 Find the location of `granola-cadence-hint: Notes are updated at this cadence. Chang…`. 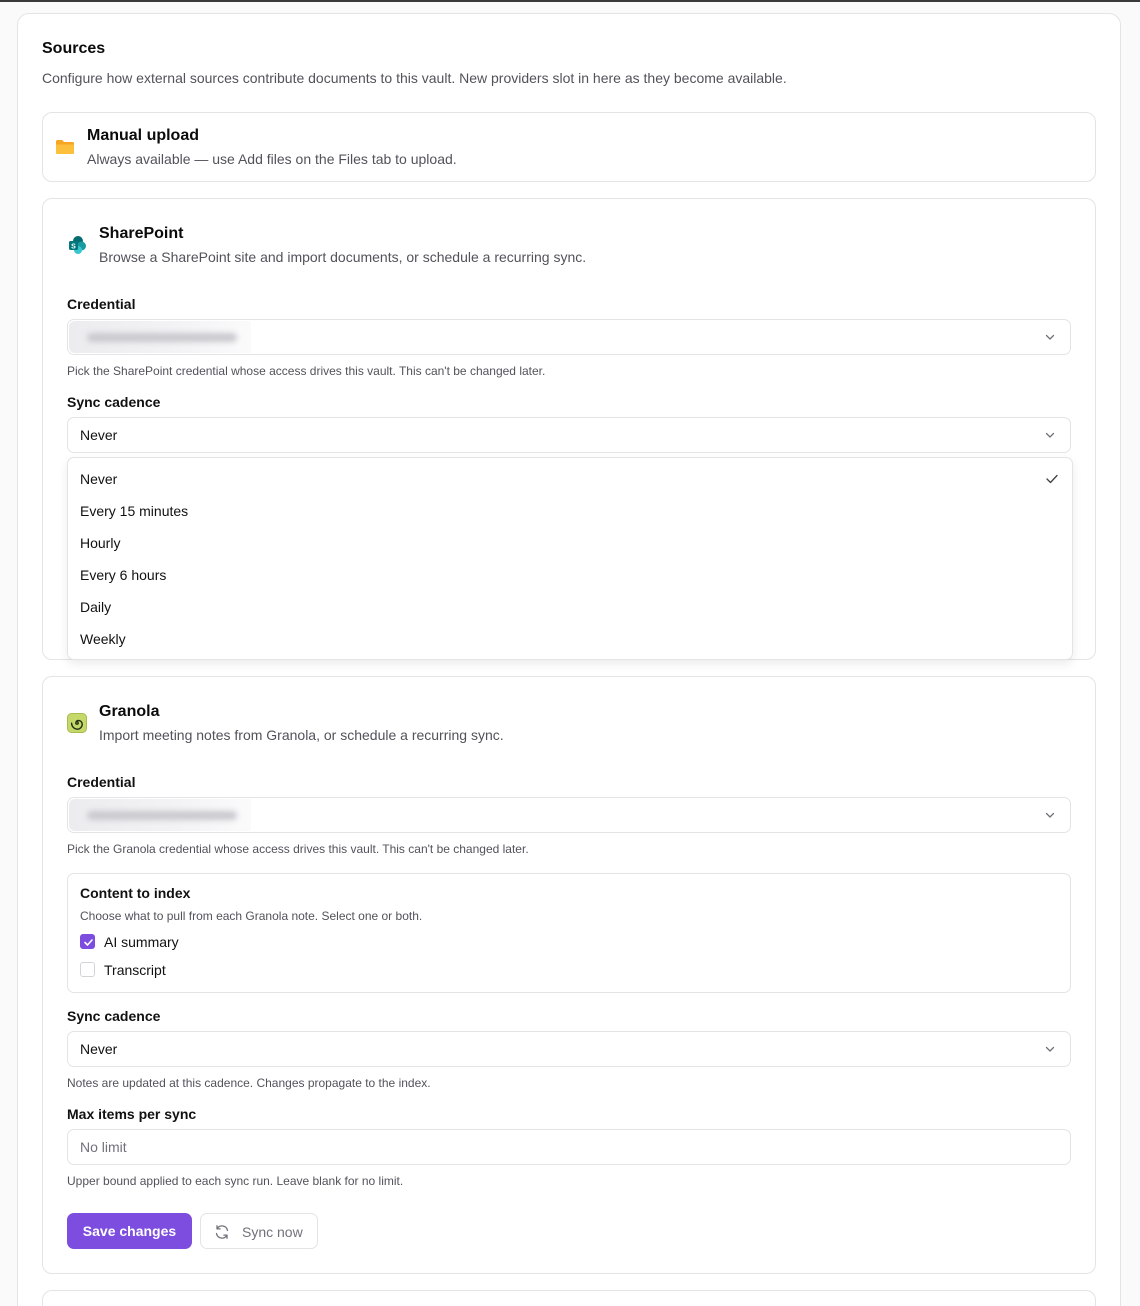

granola-cadence-hint: Notes are updated at this cadence. Chang… is located at coordinates (249, 1083).